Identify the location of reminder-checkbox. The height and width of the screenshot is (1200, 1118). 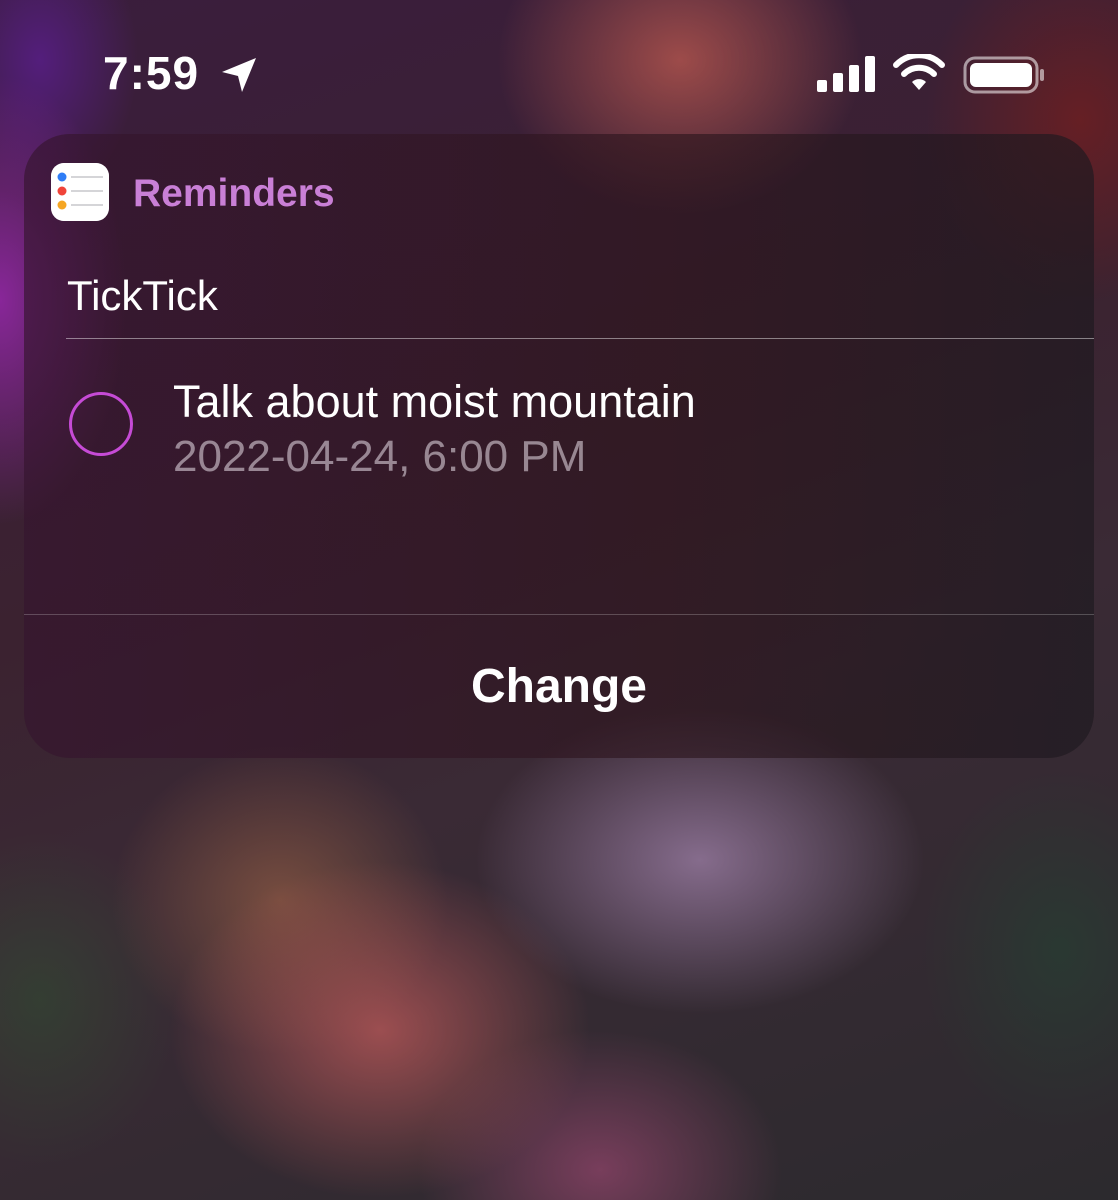
(101, 424).